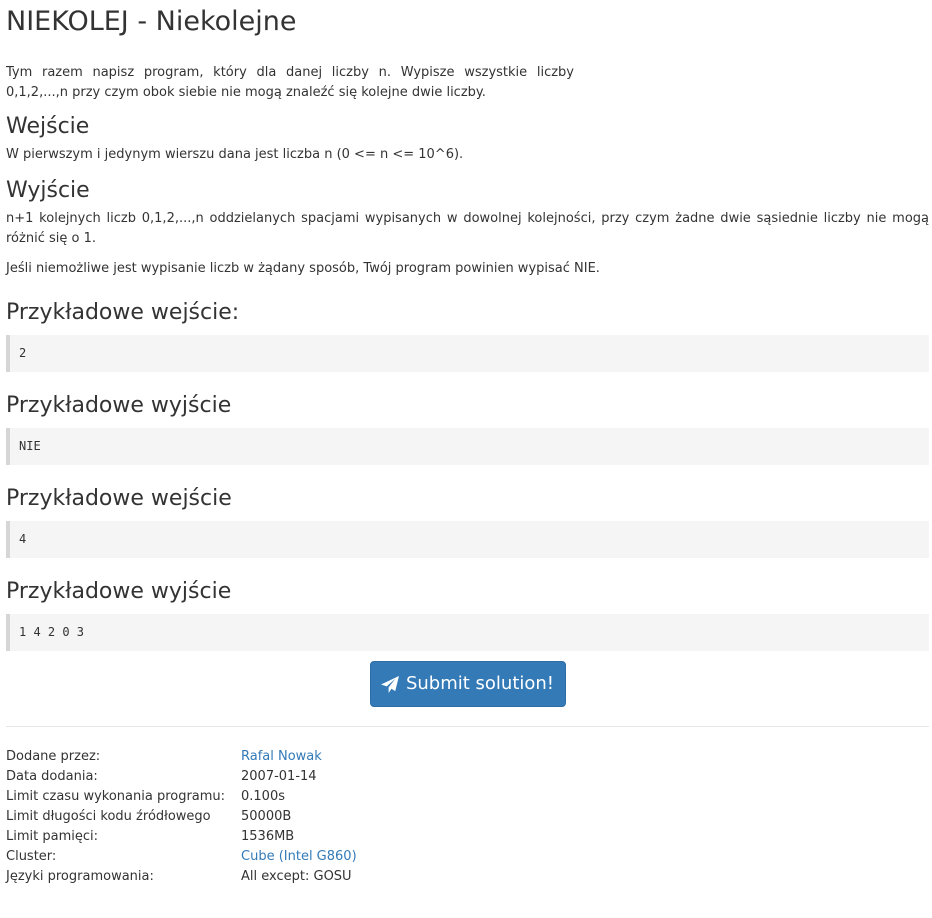 The width and height of the screenshot is (932, 918). I want to click on submit-label: Submit solution!, so click(480, 683).